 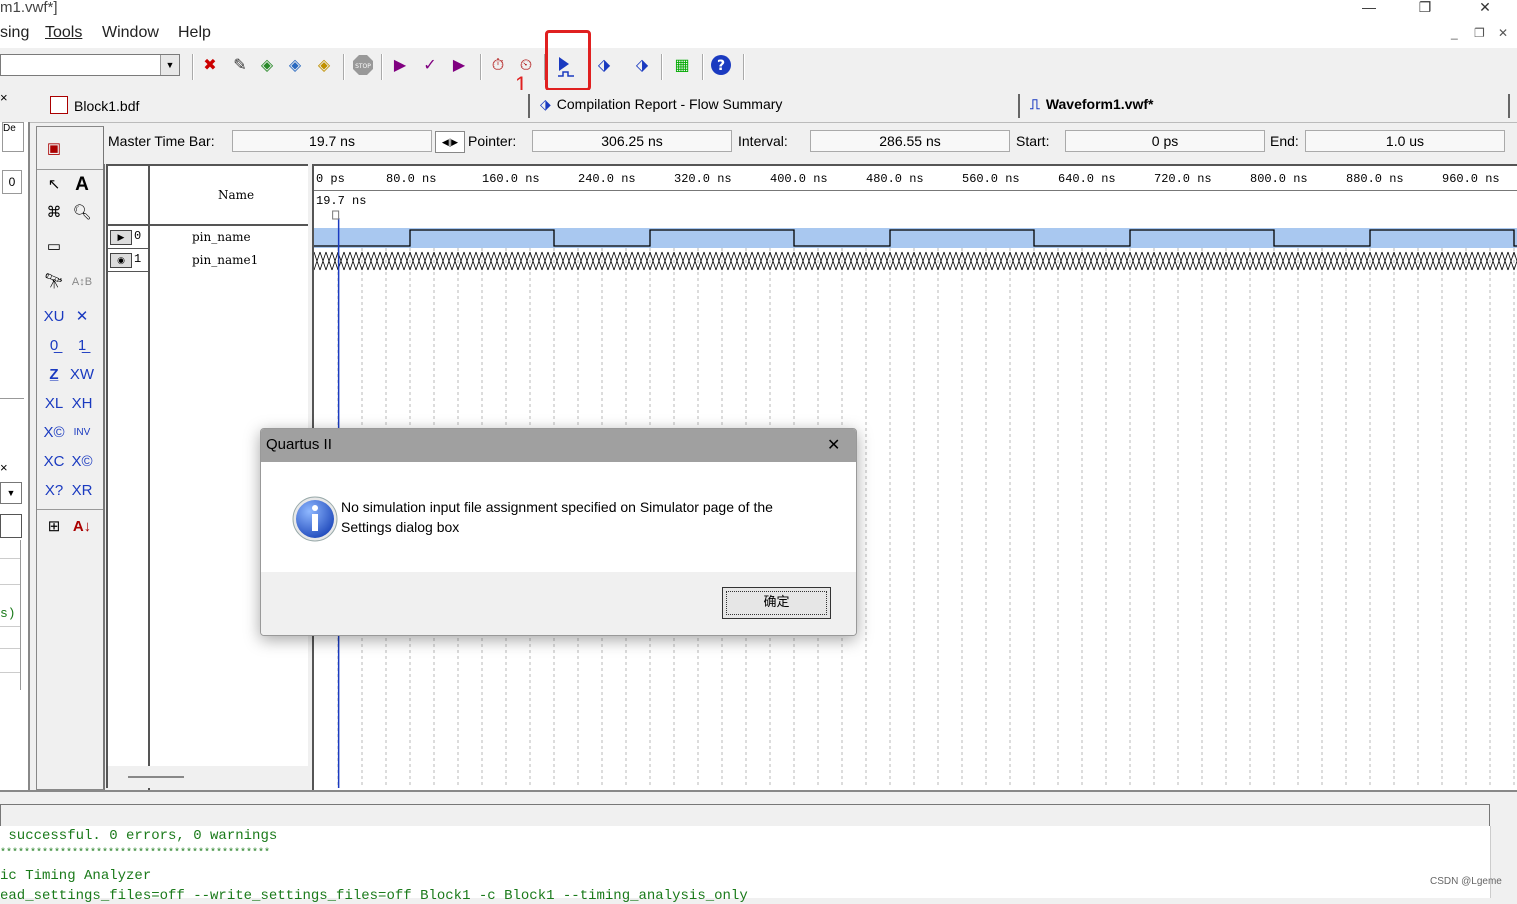 I want to click on tab-block1: Block1.bdf, so click(x=94, y=105).